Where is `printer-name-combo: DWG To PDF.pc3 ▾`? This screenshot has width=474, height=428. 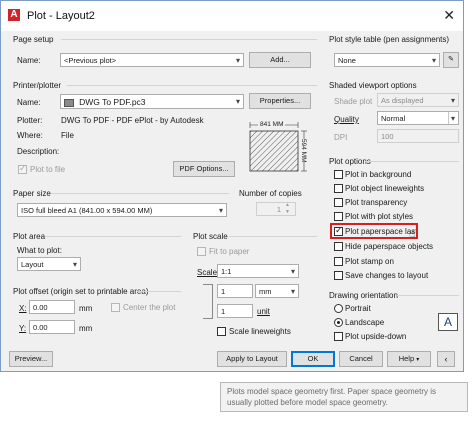 printer-name-combo: DWG To PDF.pc3 ▾ is located at coordinates (152, 101).